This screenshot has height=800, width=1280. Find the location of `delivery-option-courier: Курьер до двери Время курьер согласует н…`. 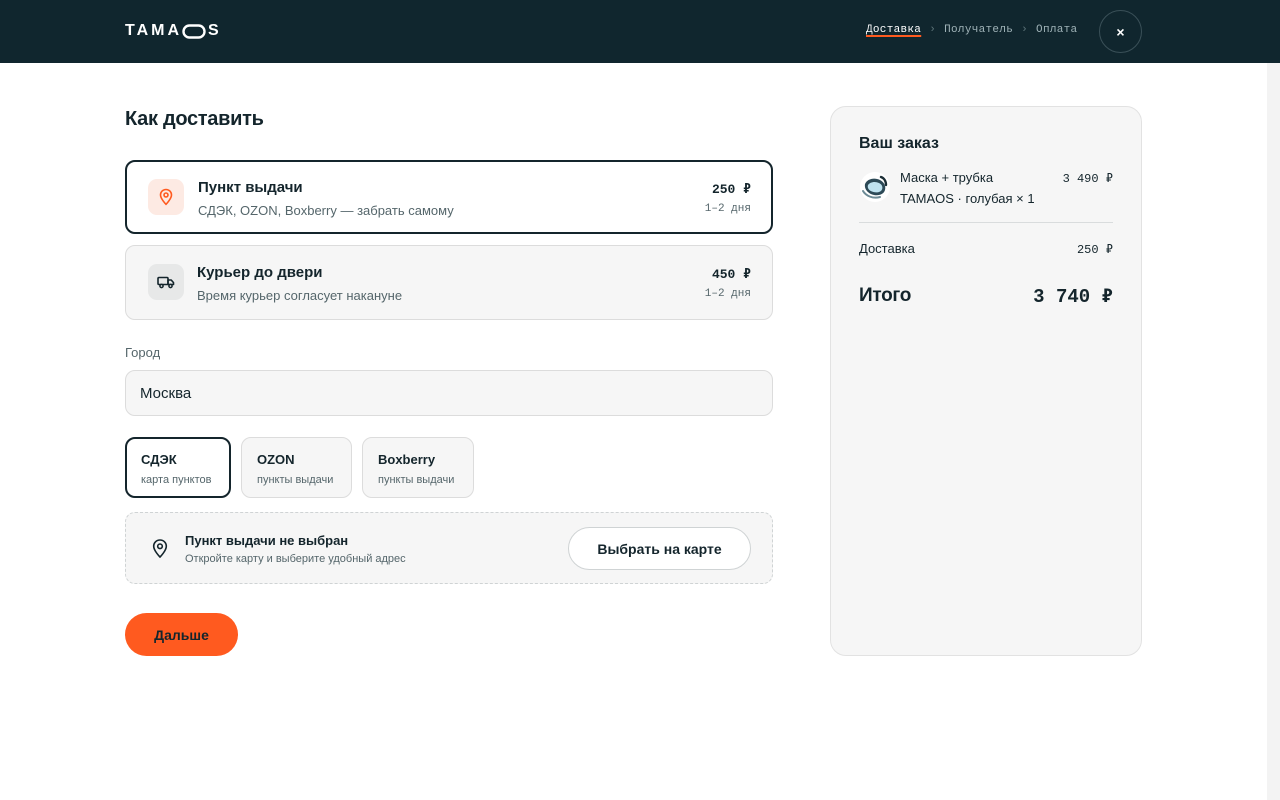

delivery-option-courier: Курьер до двери Время курьер согласует н… is located at coordinates (449, 282).